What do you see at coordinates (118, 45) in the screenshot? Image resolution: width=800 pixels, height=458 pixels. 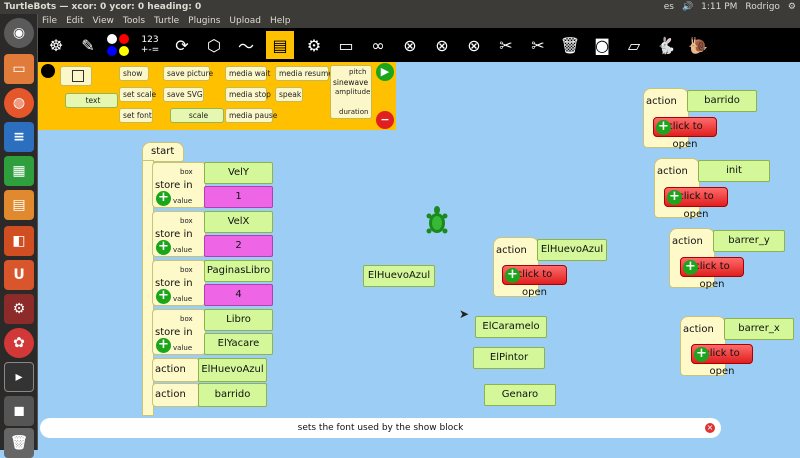 I see `colors-icon` at bounding box center [118, 45].